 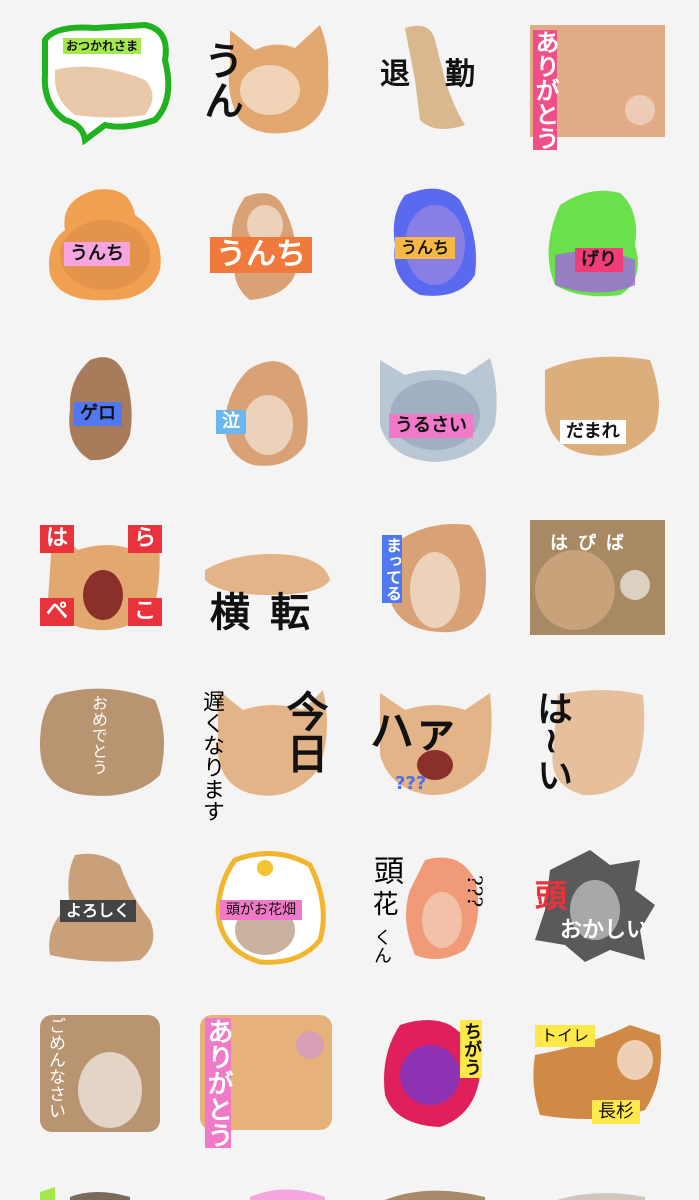 What do you see at coordinates (605, 595) in the screenshot?
I see `sticker-hapiba: はぴば` at bounding box center [605, 595].